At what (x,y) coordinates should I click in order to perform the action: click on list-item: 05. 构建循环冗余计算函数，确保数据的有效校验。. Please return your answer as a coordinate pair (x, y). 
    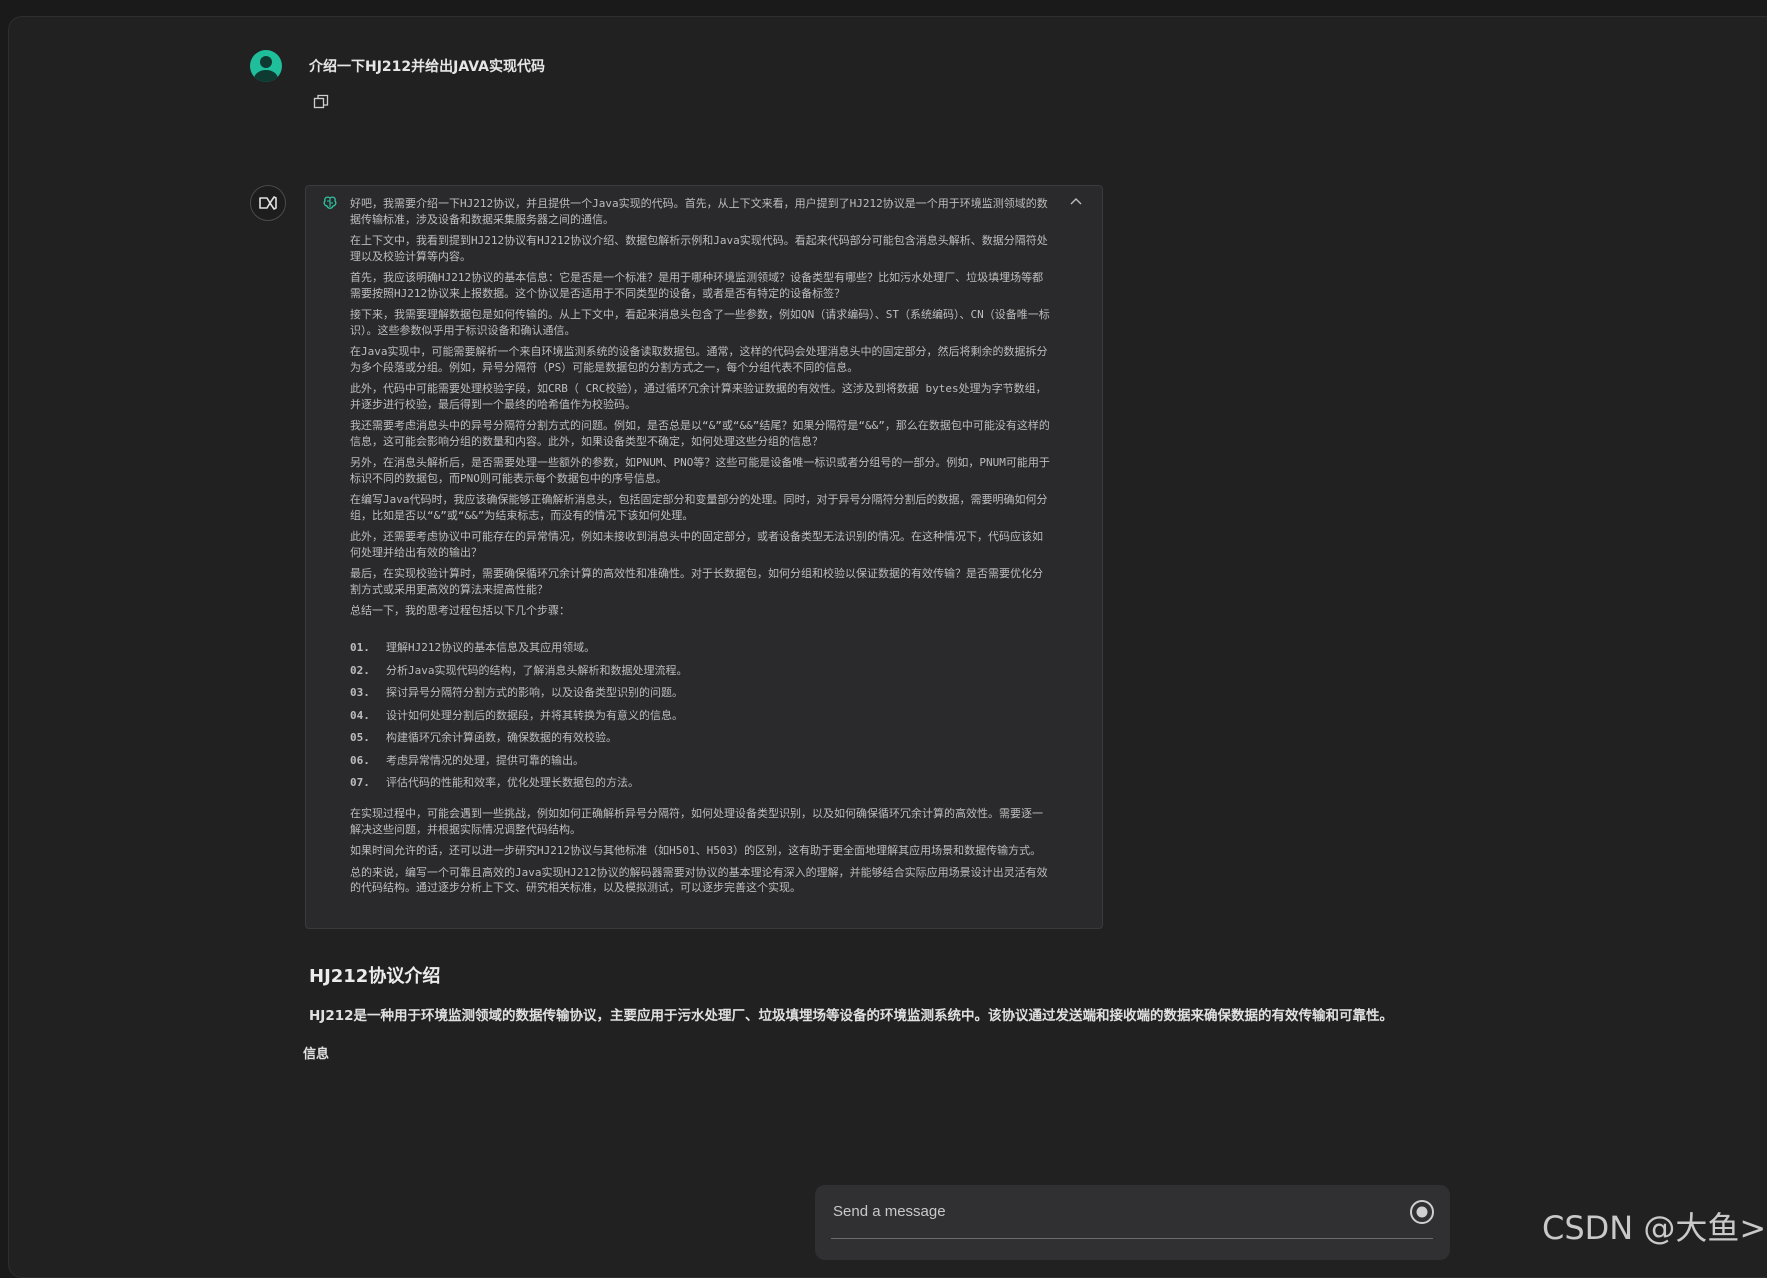
    Looking at the image, I should click on (700, 738).